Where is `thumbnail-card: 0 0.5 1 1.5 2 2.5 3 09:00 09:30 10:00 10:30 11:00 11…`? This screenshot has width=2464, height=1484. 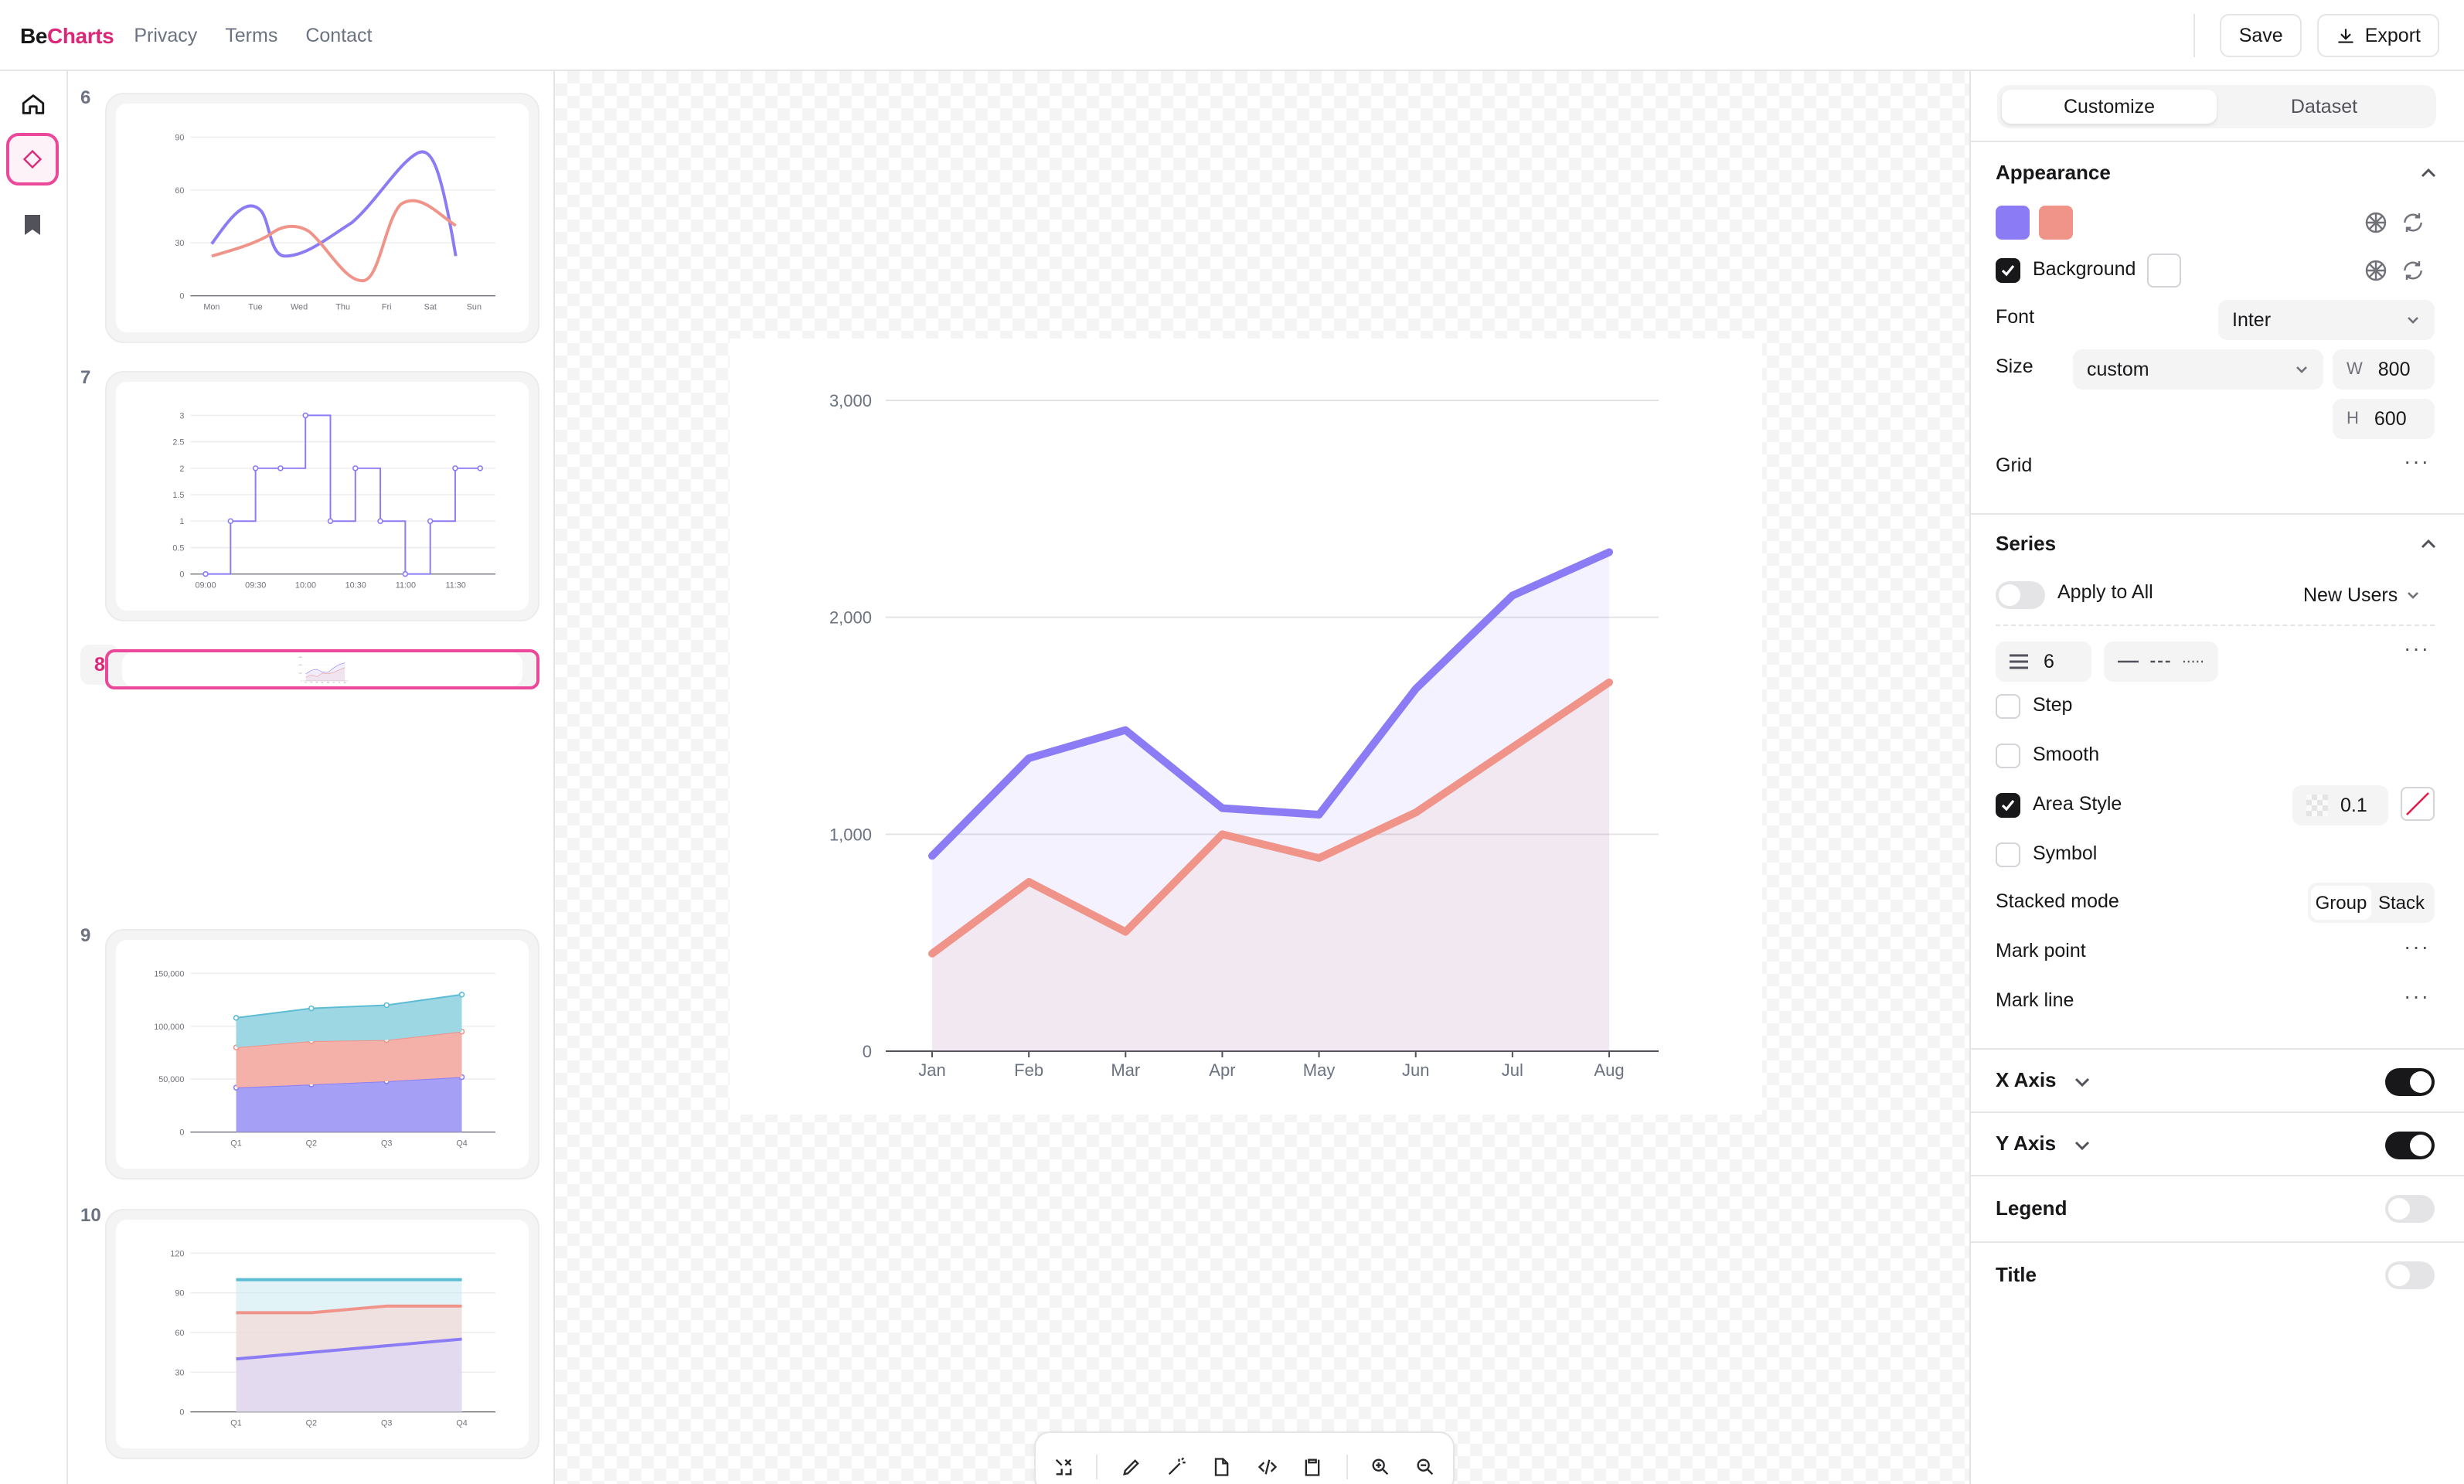
thumbnail-card: 0 0.5 1 1.5 2 2.5 3 09:00 09:30 10:00 10:30 11:00 11… is located at coordinates (322, 496).